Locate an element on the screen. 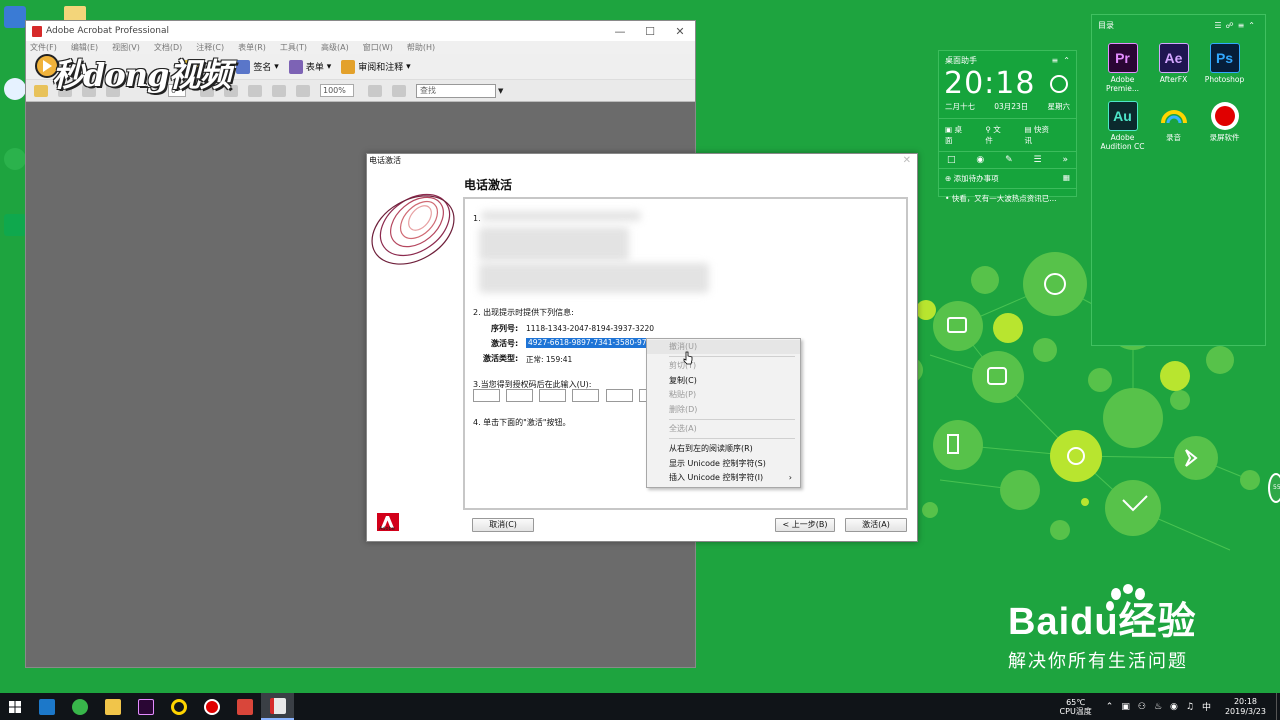 This screenshot has width=1280, height=720. menu-item-delete: 删除(D) is located at coordinates (723, 410).